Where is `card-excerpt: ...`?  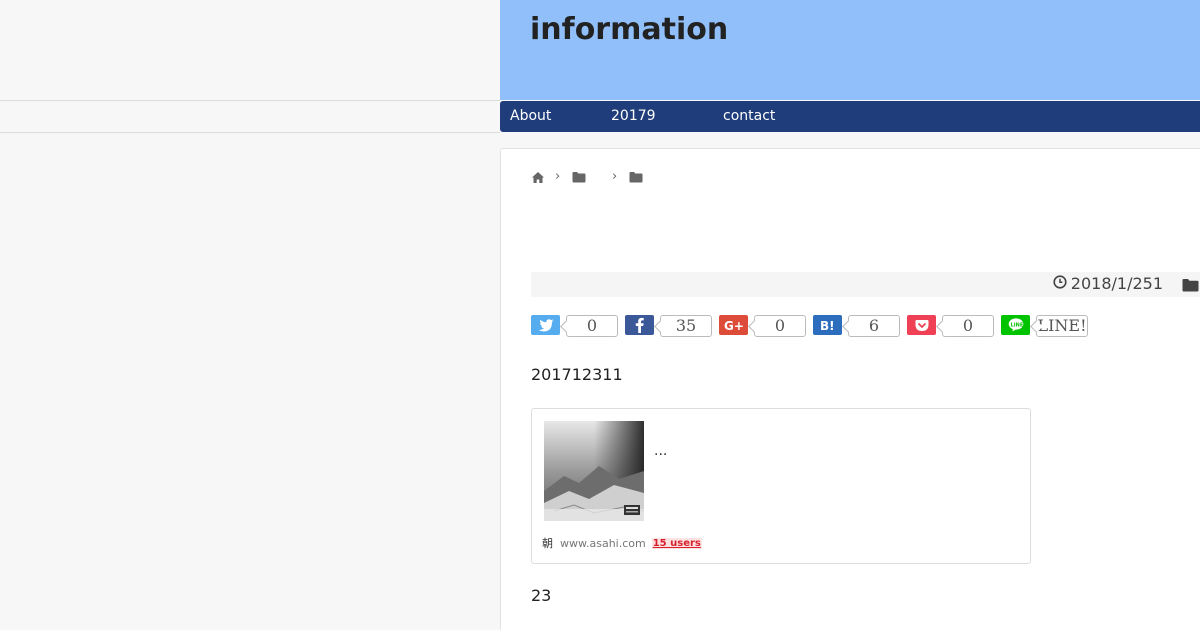
card-excerpt: ... is located at coordinates (661, 451).